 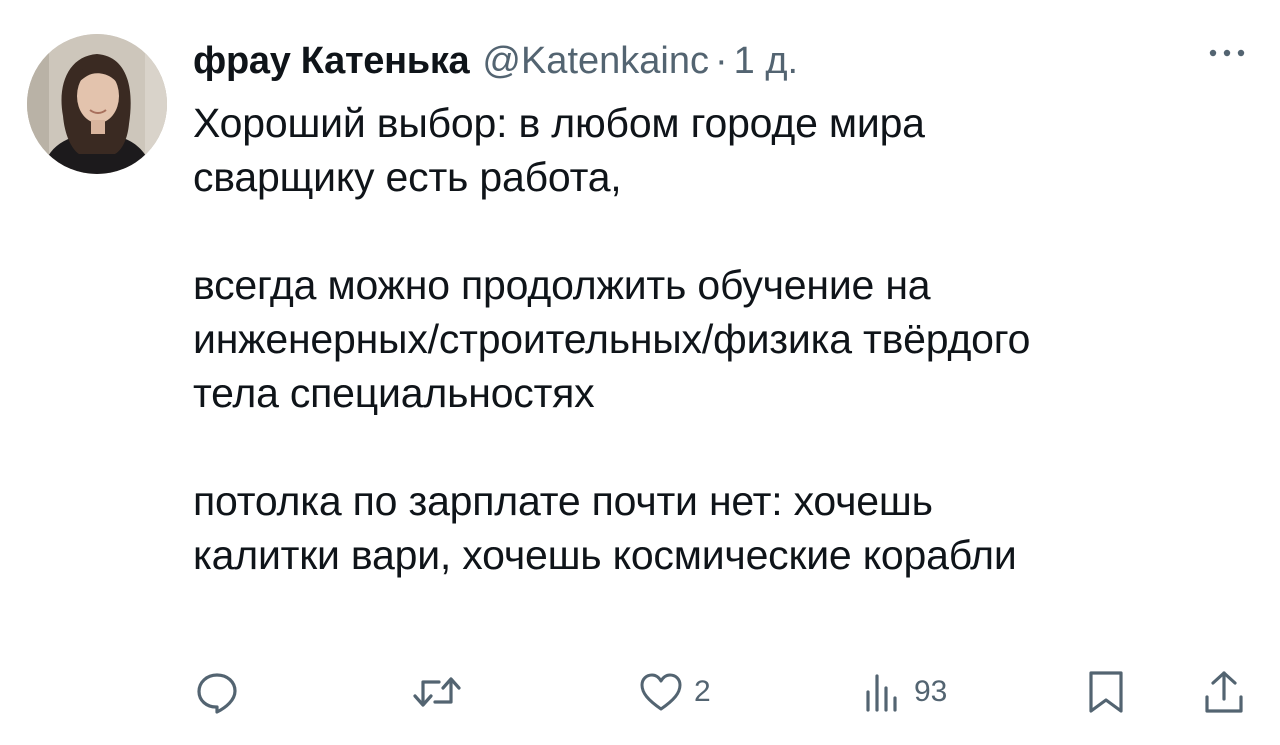 I want to click on more-dots-icon, so click(x=1227, y=53).